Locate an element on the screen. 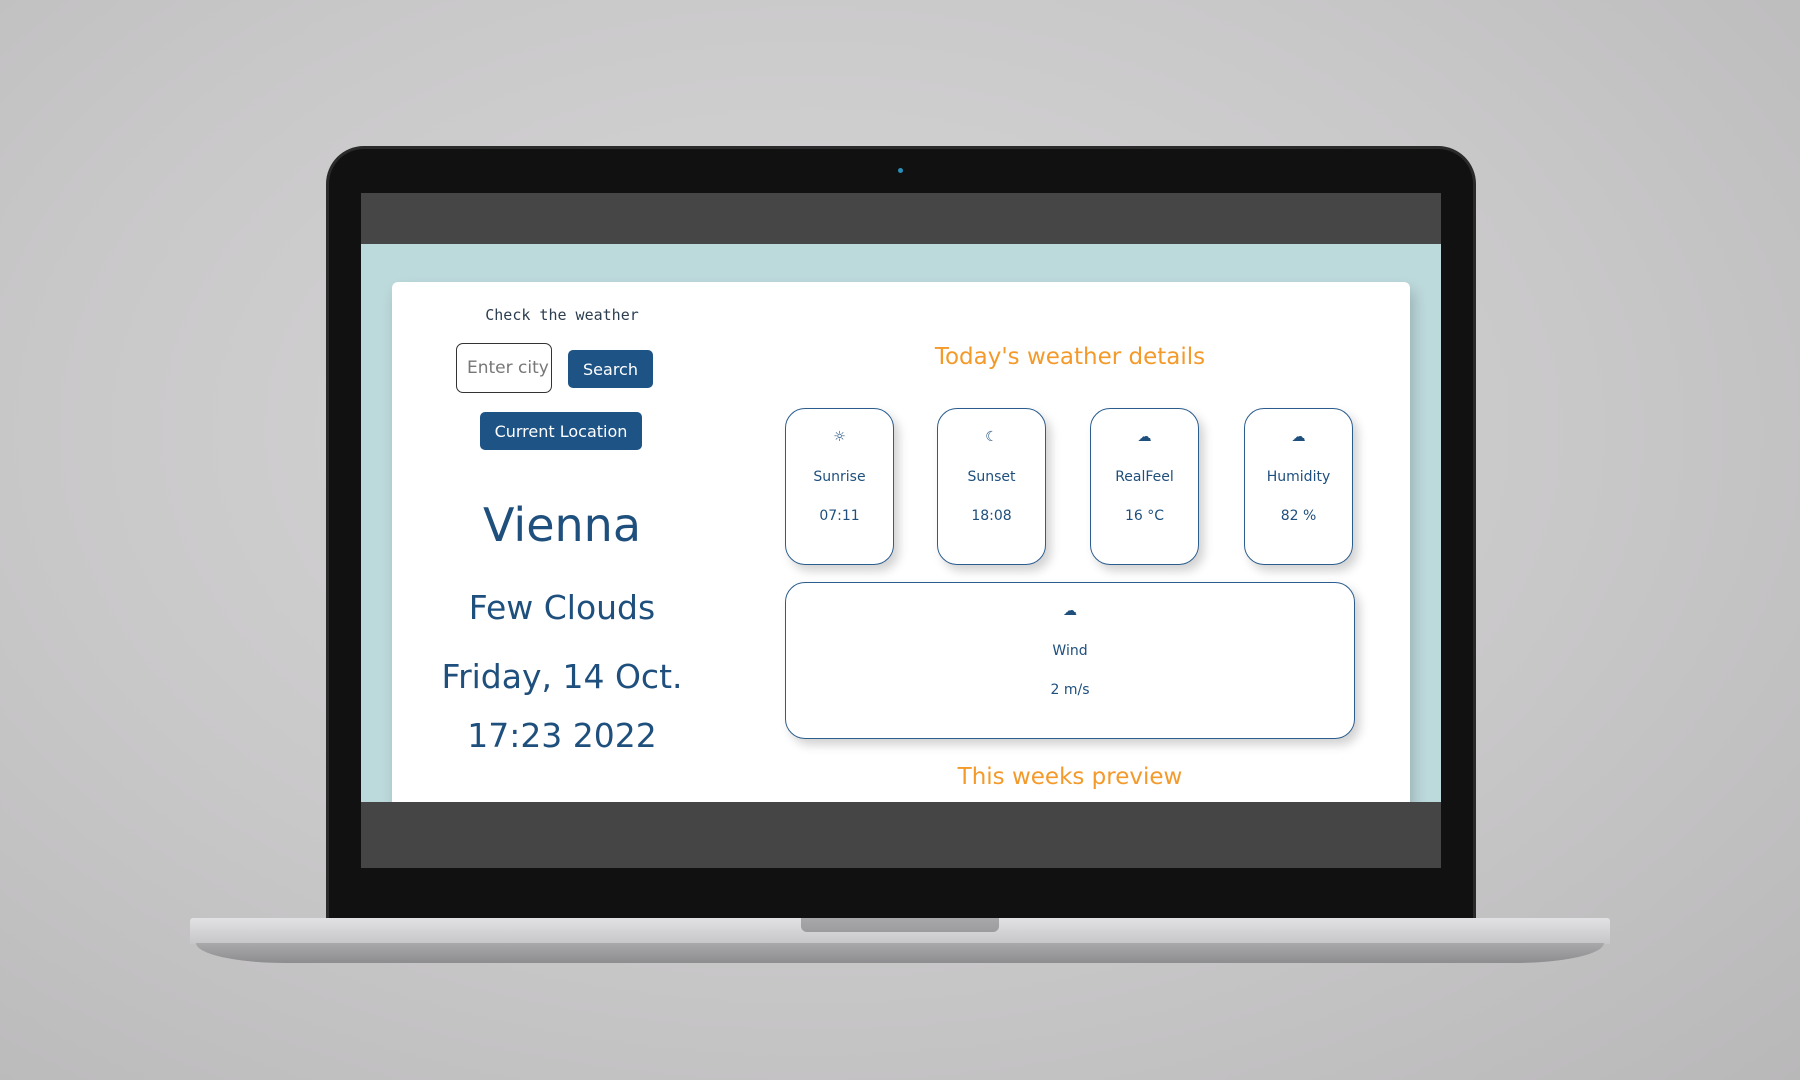 The height and width of the screenshot is (1080, 1800). tile-value: 16 °C is located at coordinates (1144, 516).